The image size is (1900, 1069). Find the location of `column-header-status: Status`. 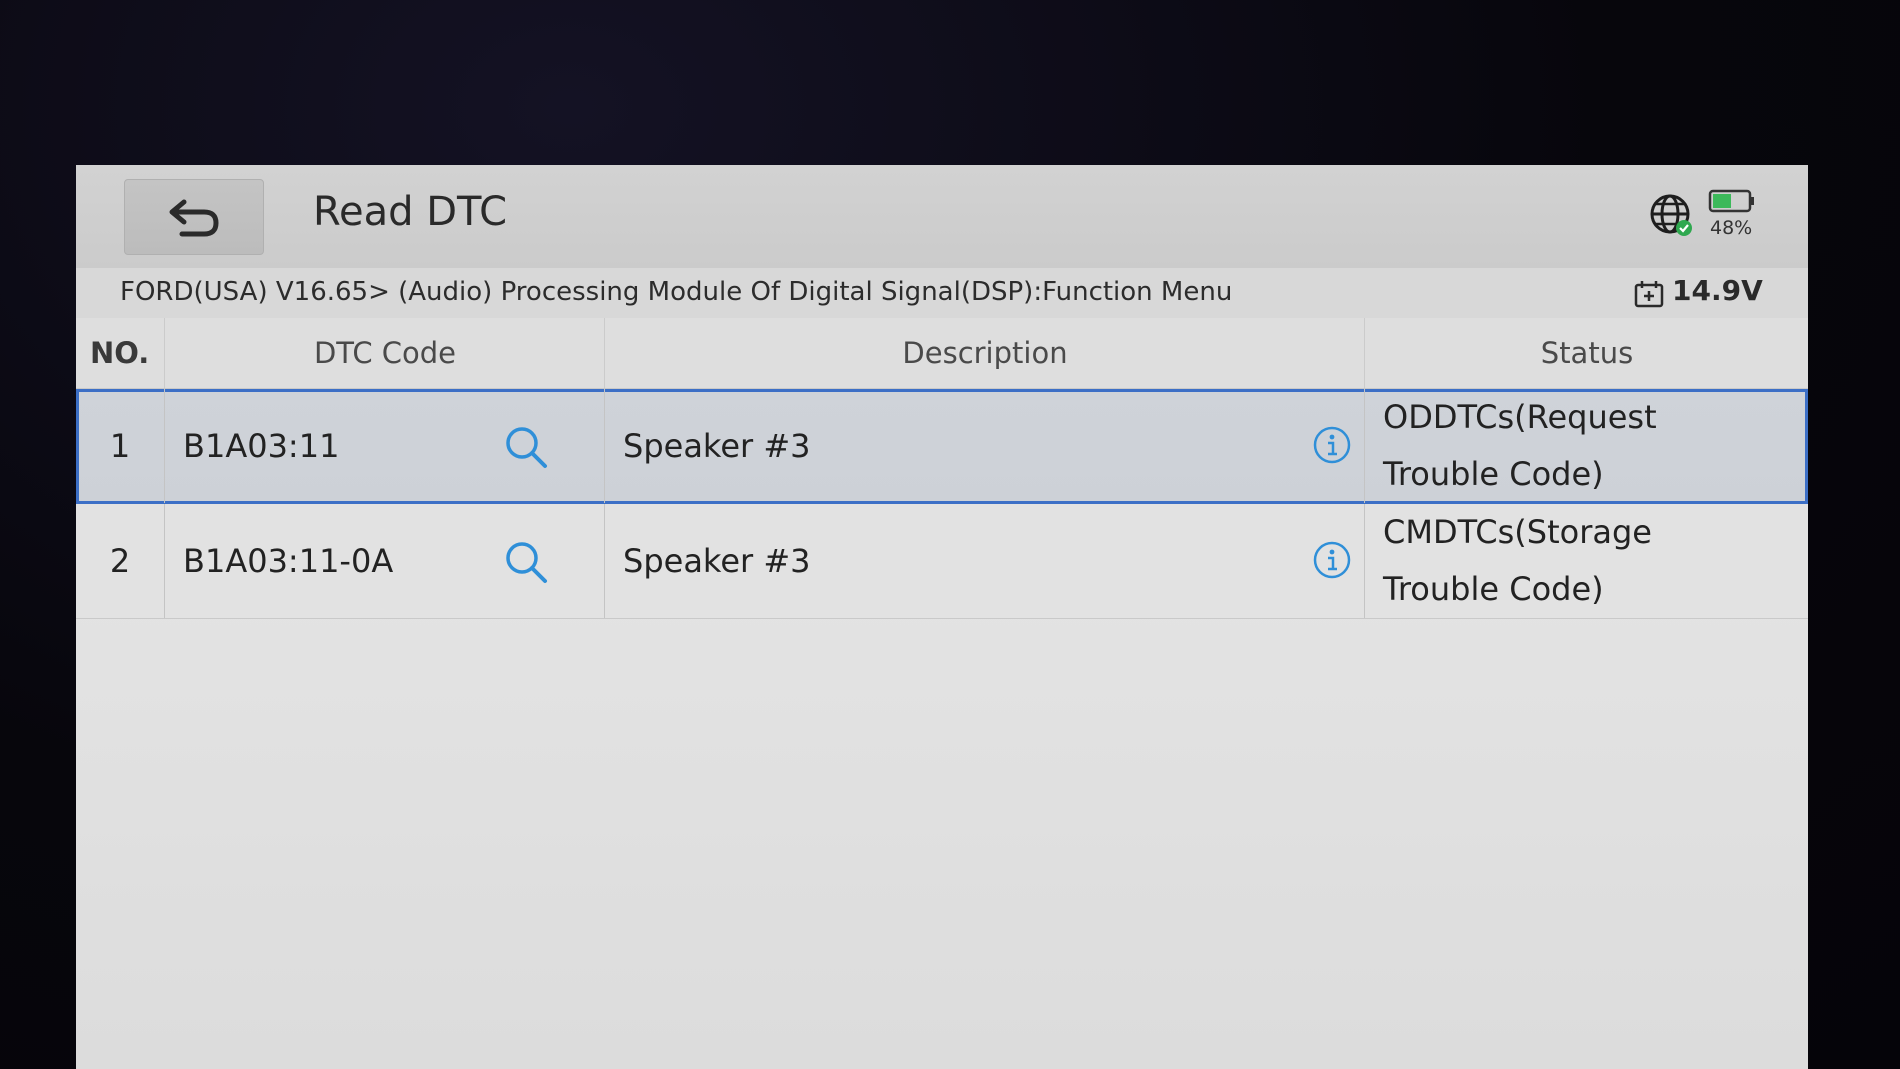

column-header-status: Status is located at coordinates (1586, 353).